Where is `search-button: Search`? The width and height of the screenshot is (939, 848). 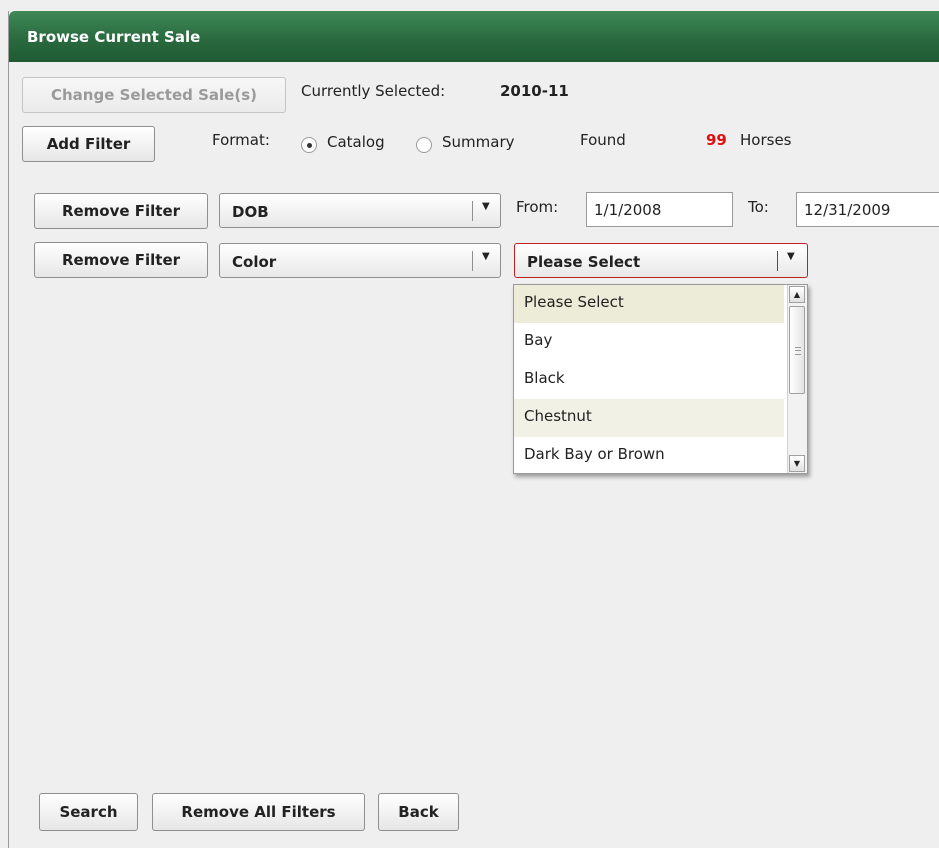 search-button: Search is located at coordinates (88, 812).